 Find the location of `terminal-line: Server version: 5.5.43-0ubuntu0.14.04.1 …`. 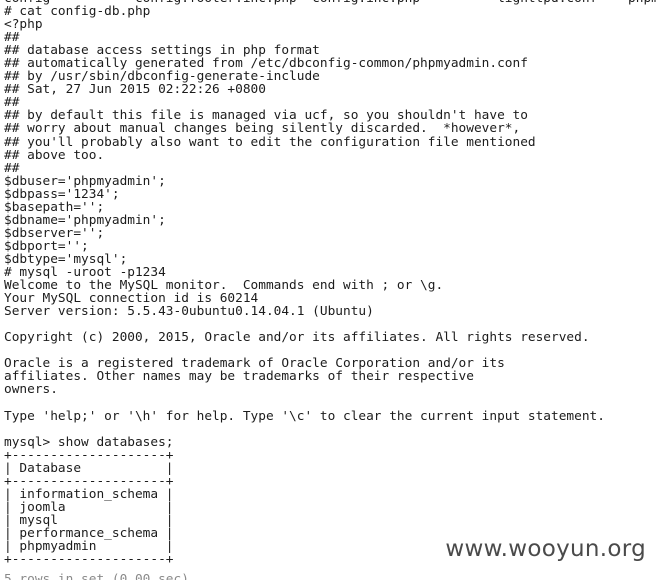

terminal-line: Server version: 5.5.43-0ubuntu0.14.04.1 … is located at coordinates (189, 312).